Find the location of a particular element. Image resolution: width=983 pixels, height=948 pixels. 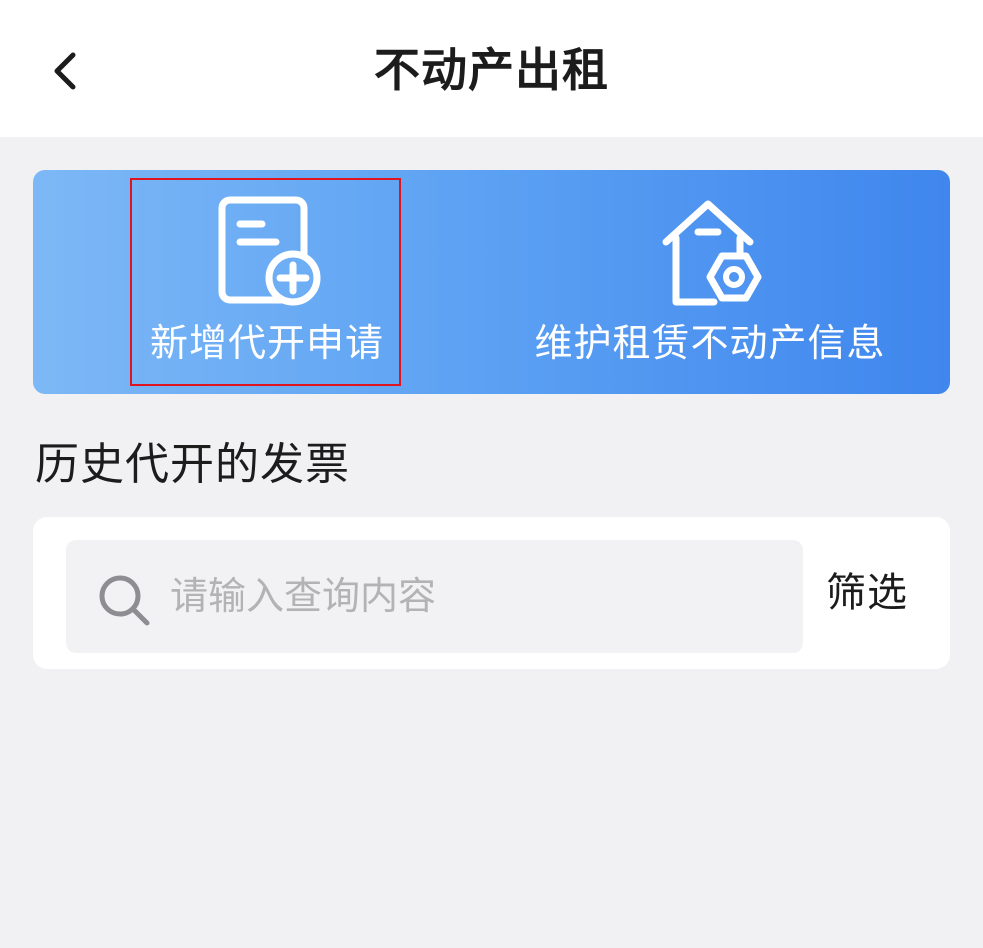

section-title: 历史代开的发票 is located at coordinates (192, 464).